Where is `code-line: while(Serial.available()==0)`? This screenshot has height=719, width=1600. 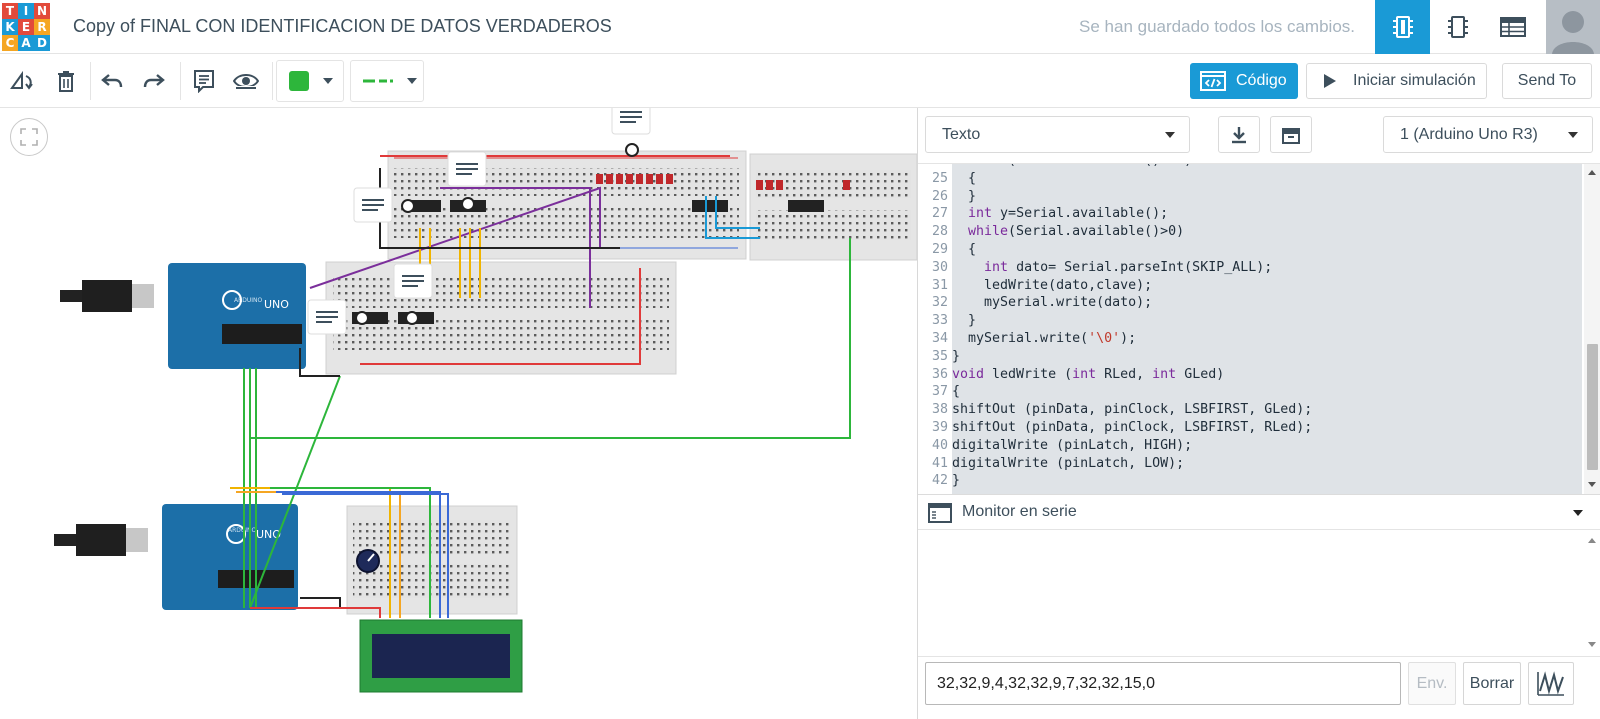 code-line: while(Serial.available()==0) is located at coordinates (1072, 167).